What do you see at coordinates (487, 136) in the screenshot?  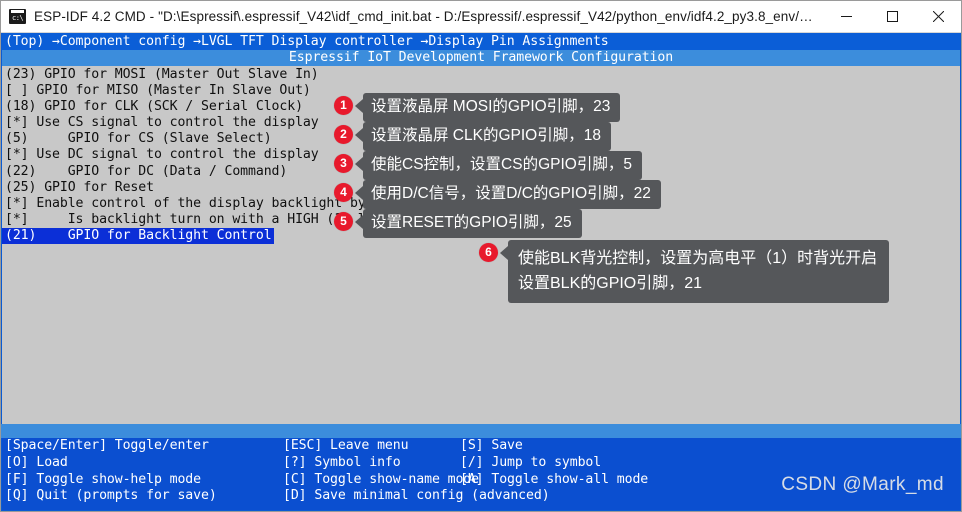 I see `annotation-text: 设置液晶屏 CLK的GPIO引脚，18` at bounding box center [487, 136].